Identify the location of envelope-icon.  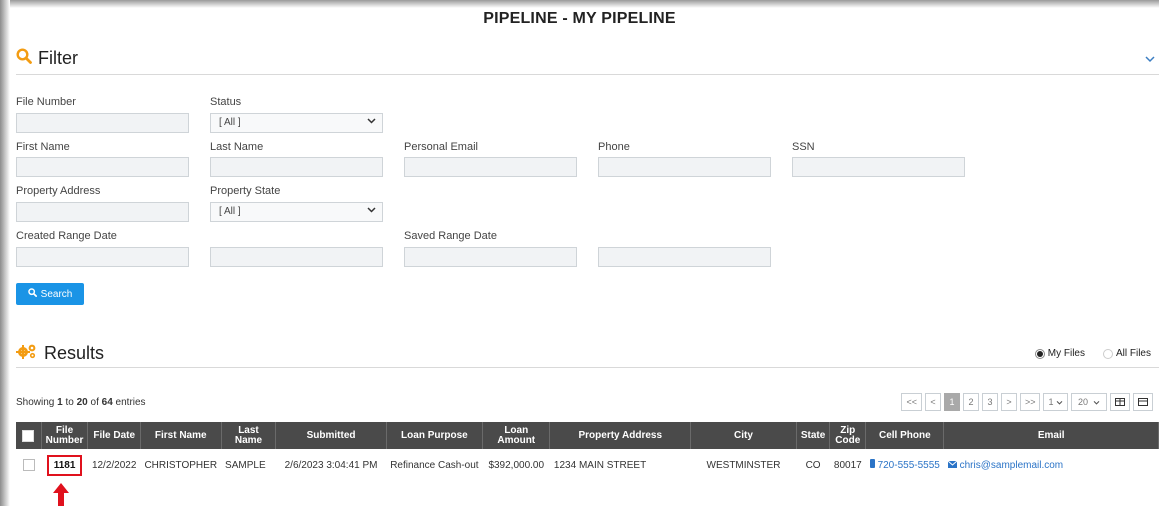
(952, 465).